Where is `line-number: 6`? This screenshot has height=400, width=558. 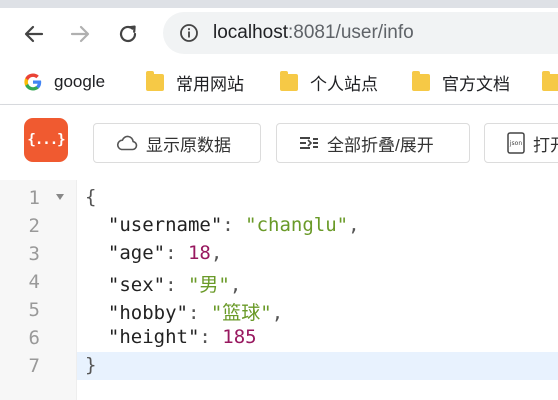 line-number: 6 is located at coordinates (34, 338).